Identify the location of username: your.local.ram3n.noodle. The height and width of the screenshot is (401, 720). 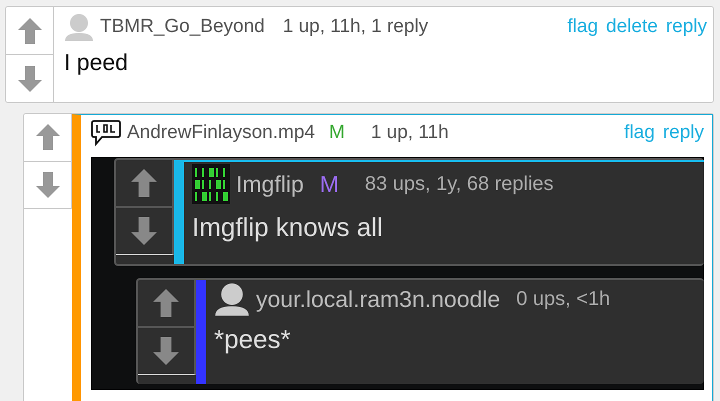
(378, 299).